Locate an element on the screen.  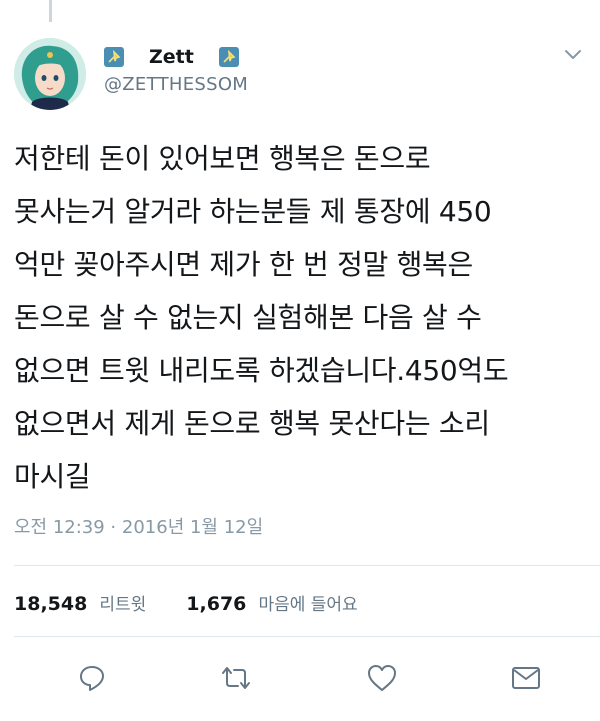
reply-icon is located at coordinates (92, 680).